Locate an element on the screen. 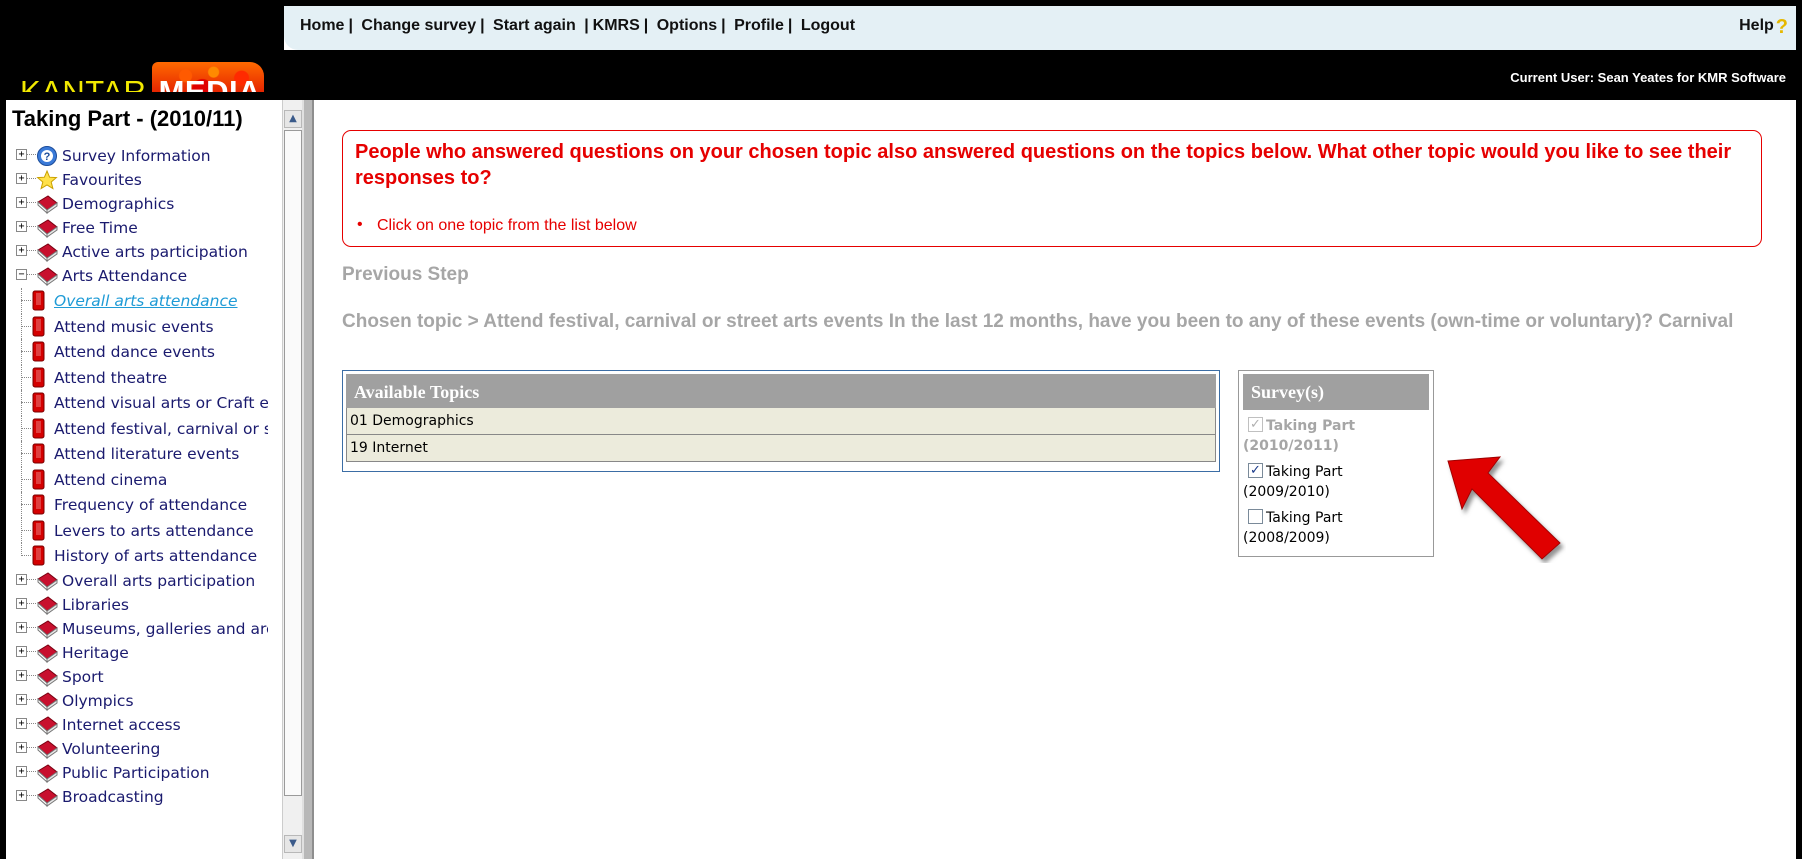 Image resolution: width=1802 pixels, height=859 pixels. nav-kmrs: KMRS is located at coordinates (616, 25).